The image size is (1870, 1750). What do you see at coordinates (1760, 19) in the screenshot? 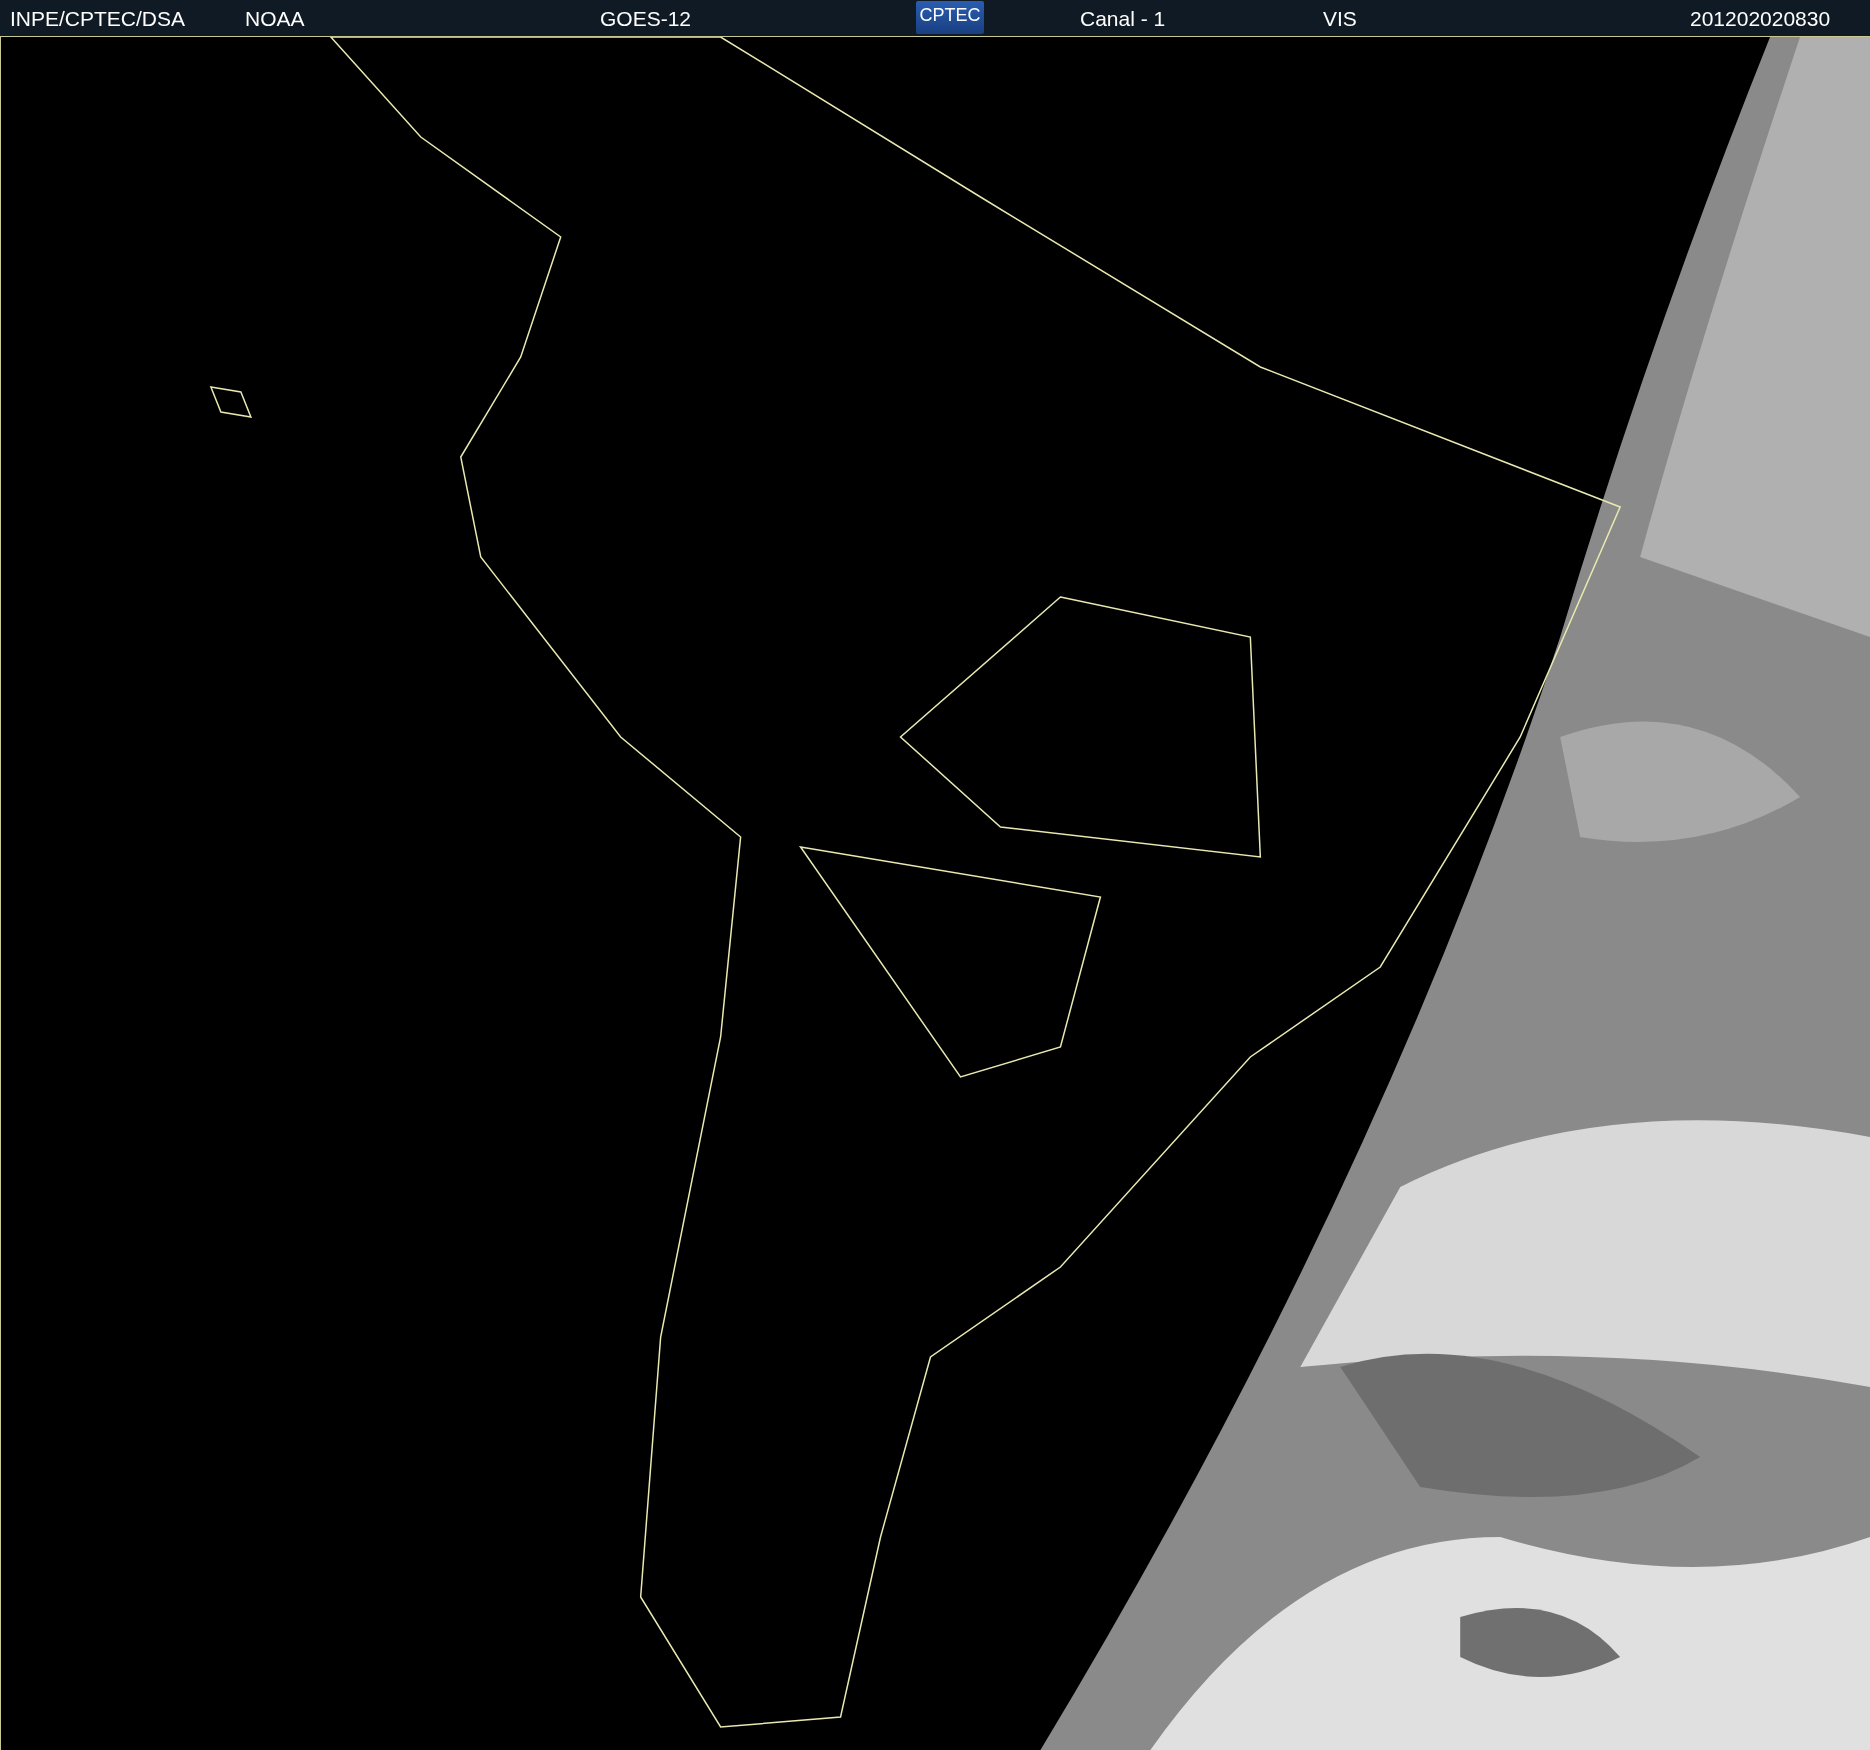
I see `header-label: 201202020830` at bounding box center [1760, 19].